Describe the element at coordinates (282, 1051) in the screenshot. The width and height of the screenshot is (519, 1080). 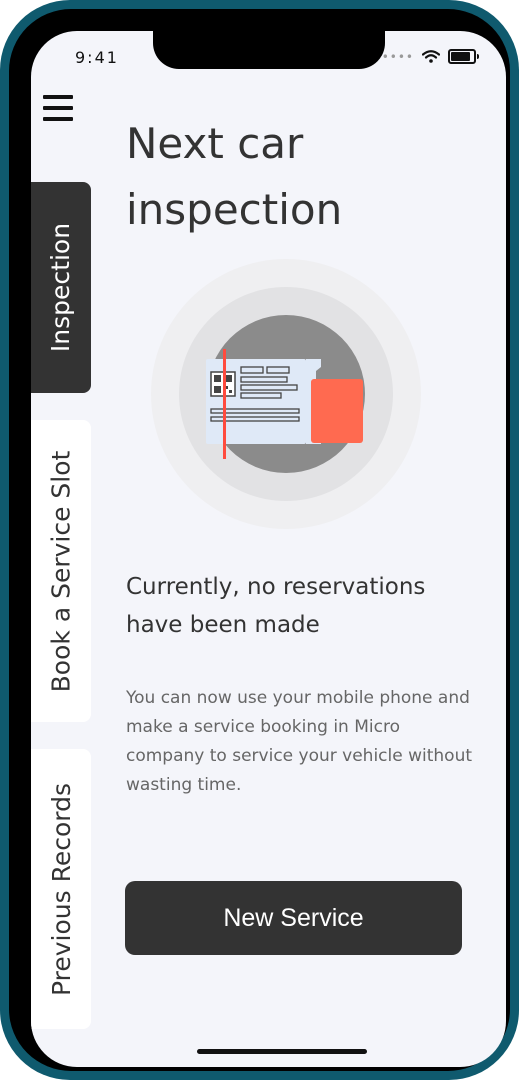
I see `home-indicator` at that location.